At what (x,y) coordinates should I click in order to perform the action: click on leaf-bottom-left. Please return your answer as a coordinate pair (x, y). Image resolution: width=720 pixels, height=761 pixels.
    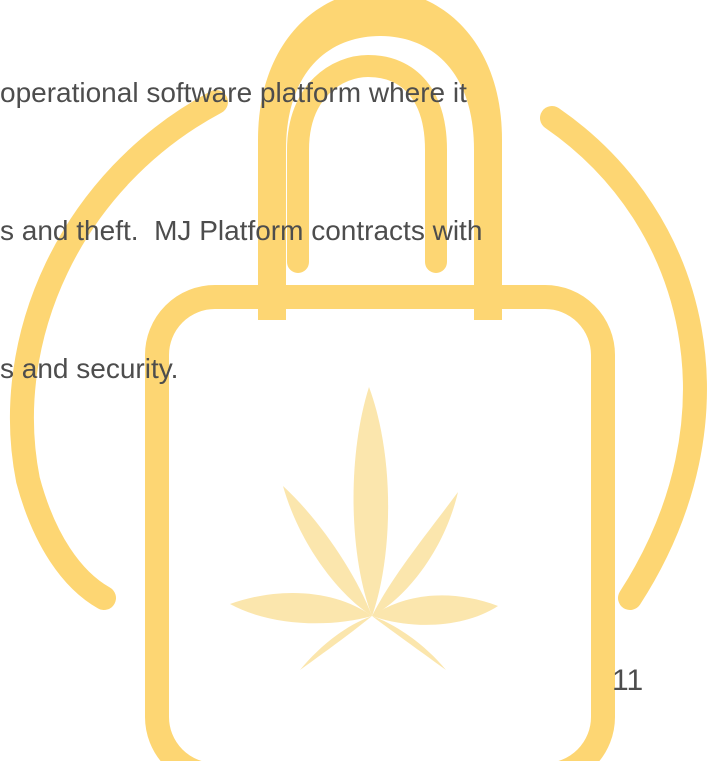
    Looking at the image, I should click on (336, 643).